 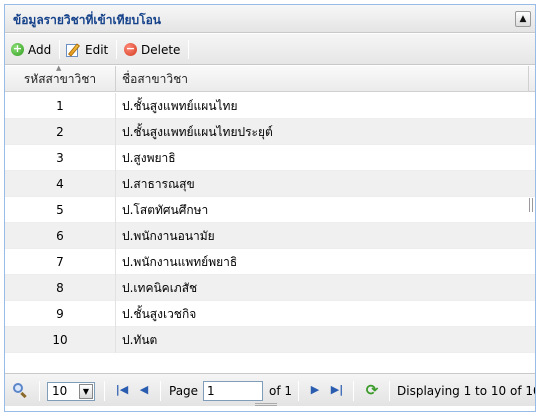 What do you see at coordinates (140, 340) in the screenshot?
I see `cell-name: ป.ทันต` at bounding box center [140, 340].